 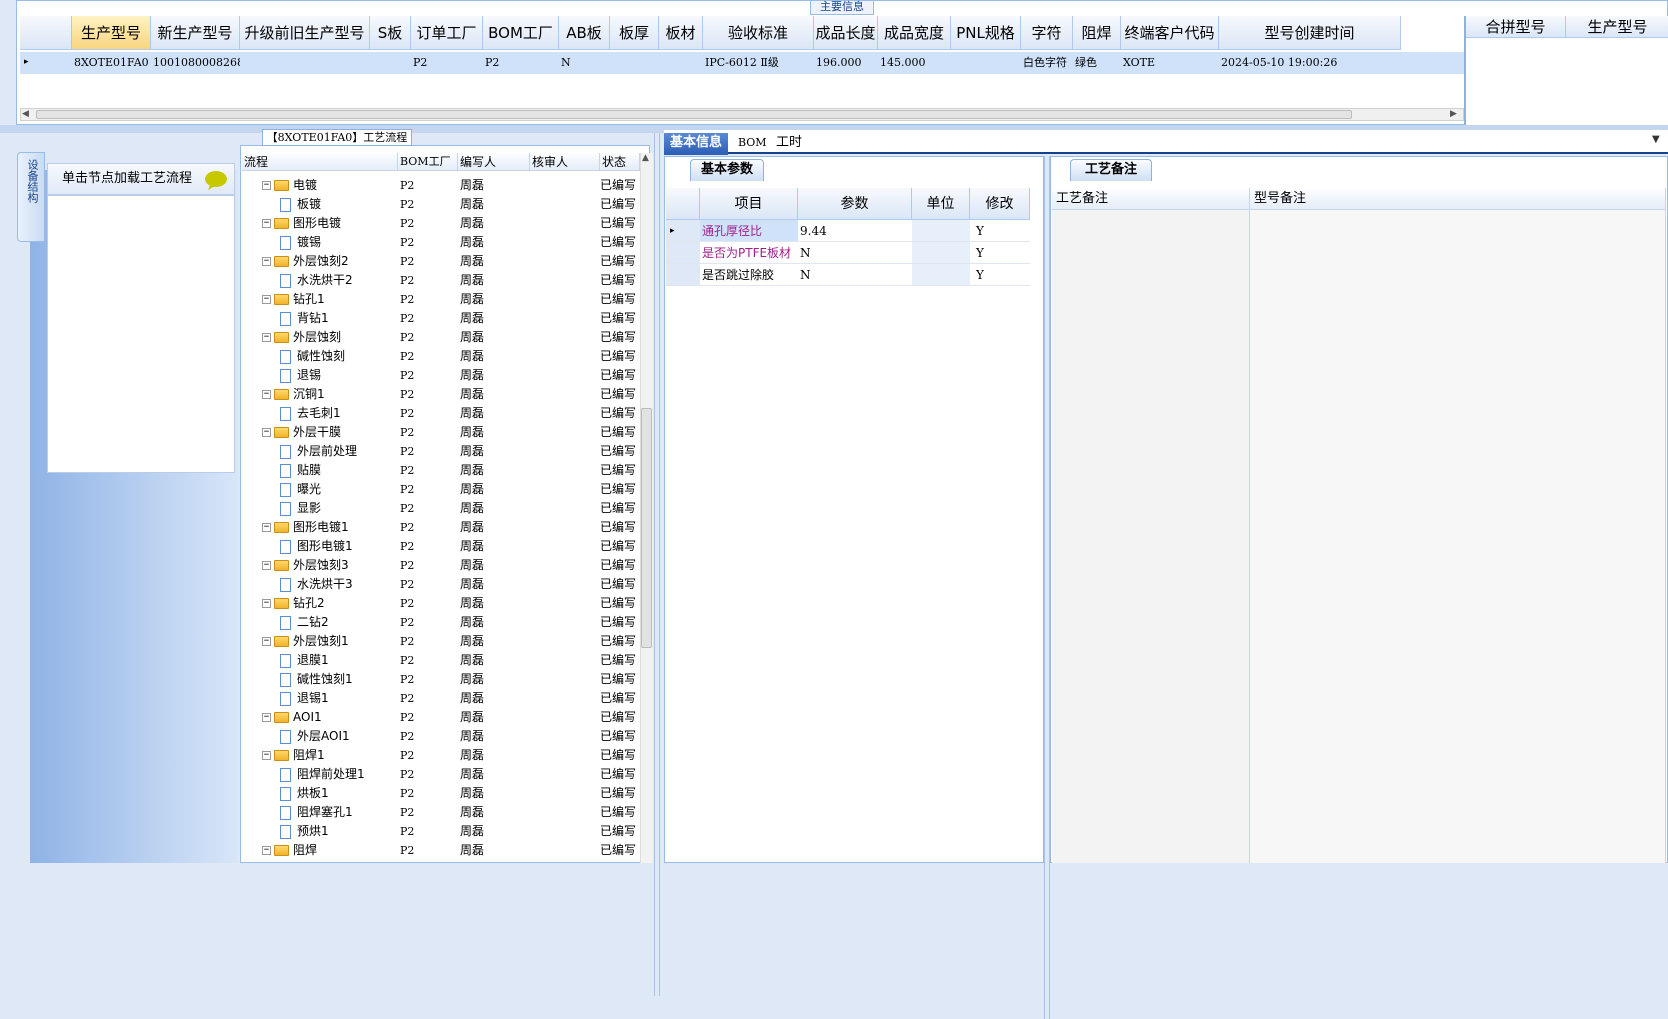 What do you see at coordinates (329, 641) in the screenshot?
I see `tree-node: − 外层蚀刻1` at bounding box center [329, 641].